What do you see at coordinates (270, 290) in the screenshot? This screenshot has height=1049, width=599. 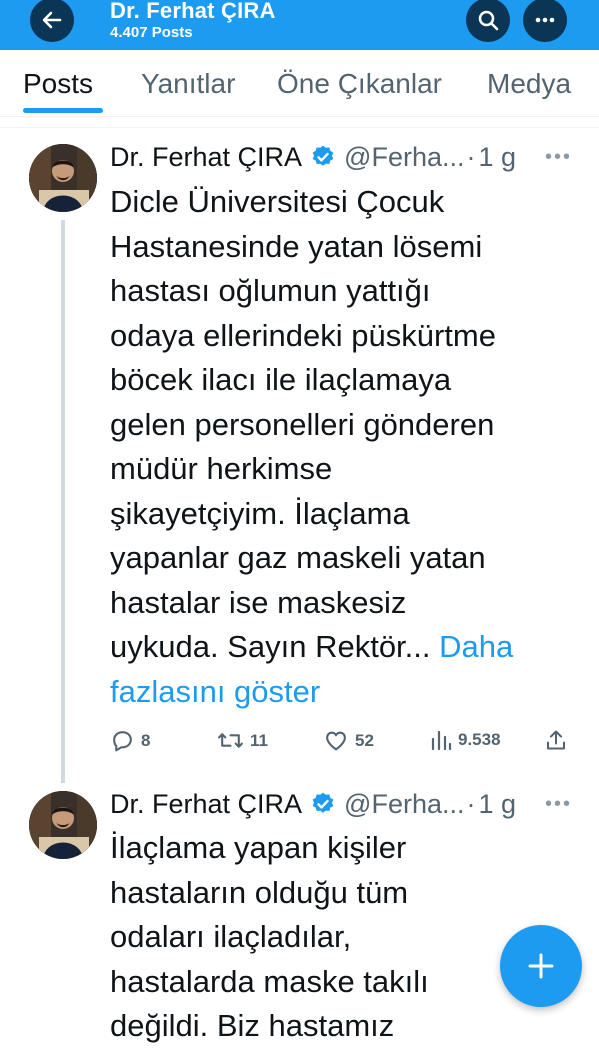 I see `post-text-line: hastası oğlumun yattığı` at bounding box center [270, 290].